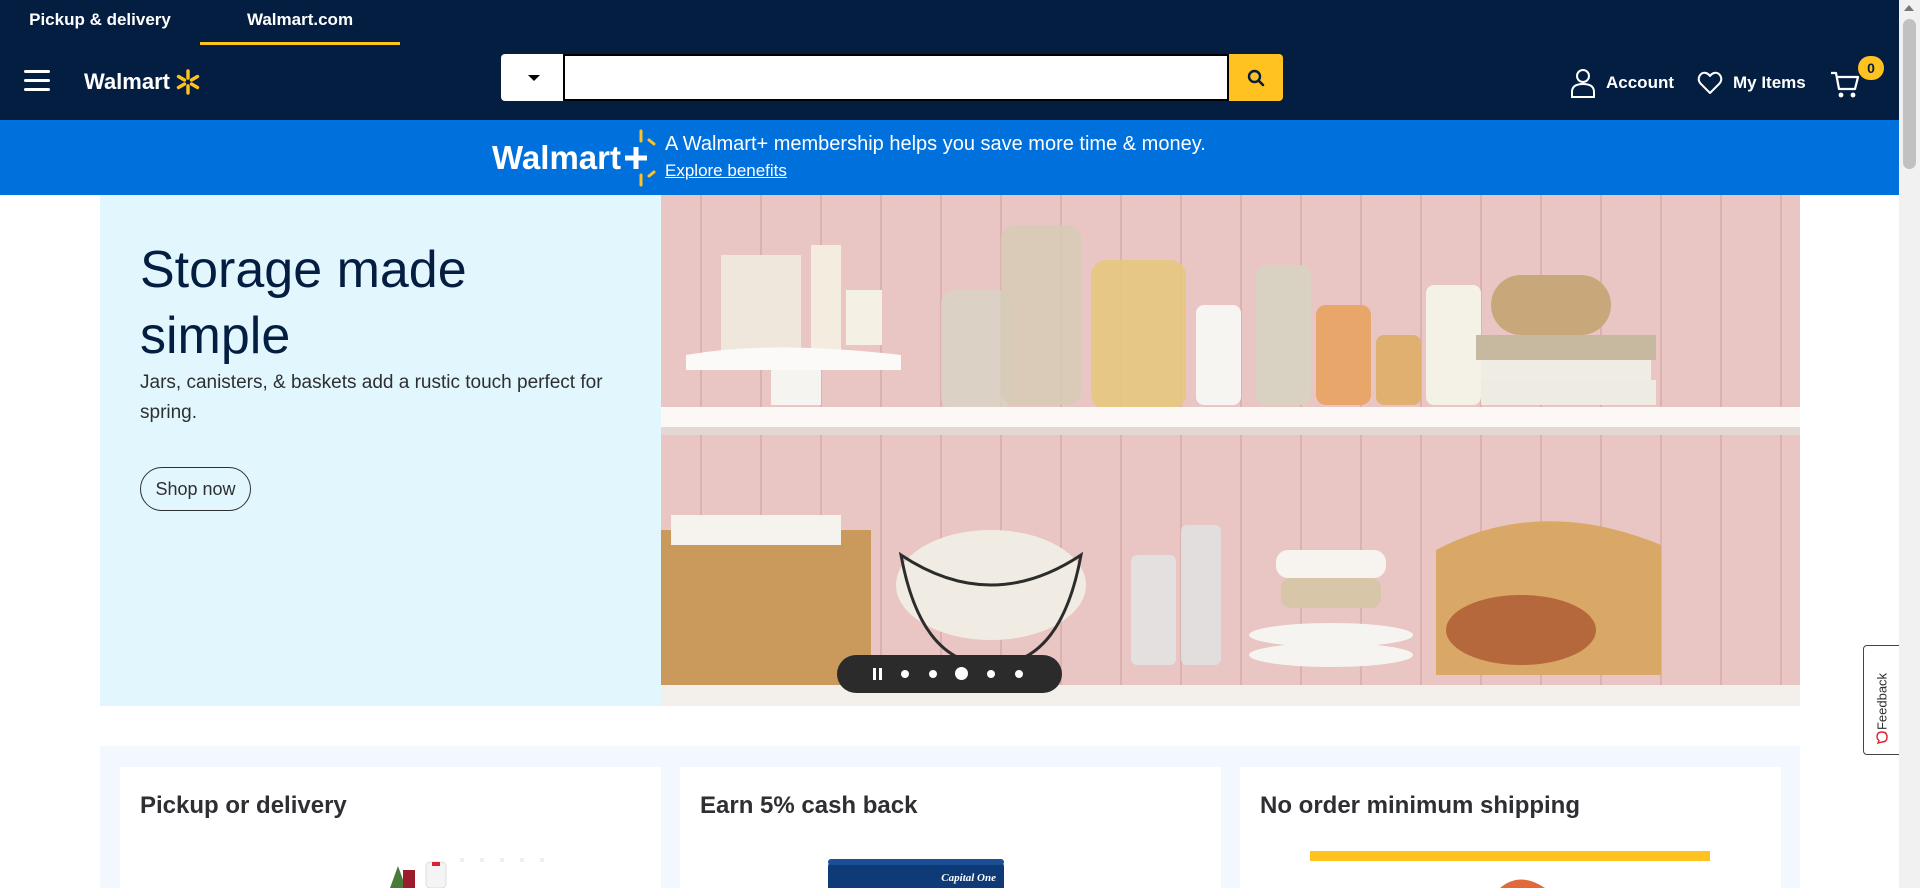 The height and width of the screenshot is (888, 1920). Describe the element at coordinates (100, 22) in the screenshot. I see `tab-pickup-delivery: Pickup & delivery` at that location.